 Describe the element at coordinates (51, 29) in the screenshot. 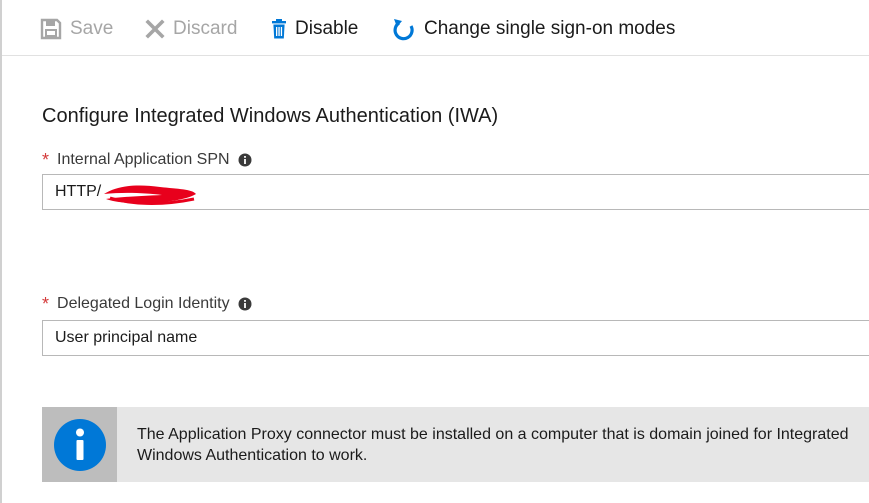

I see `save-icon` at that location.